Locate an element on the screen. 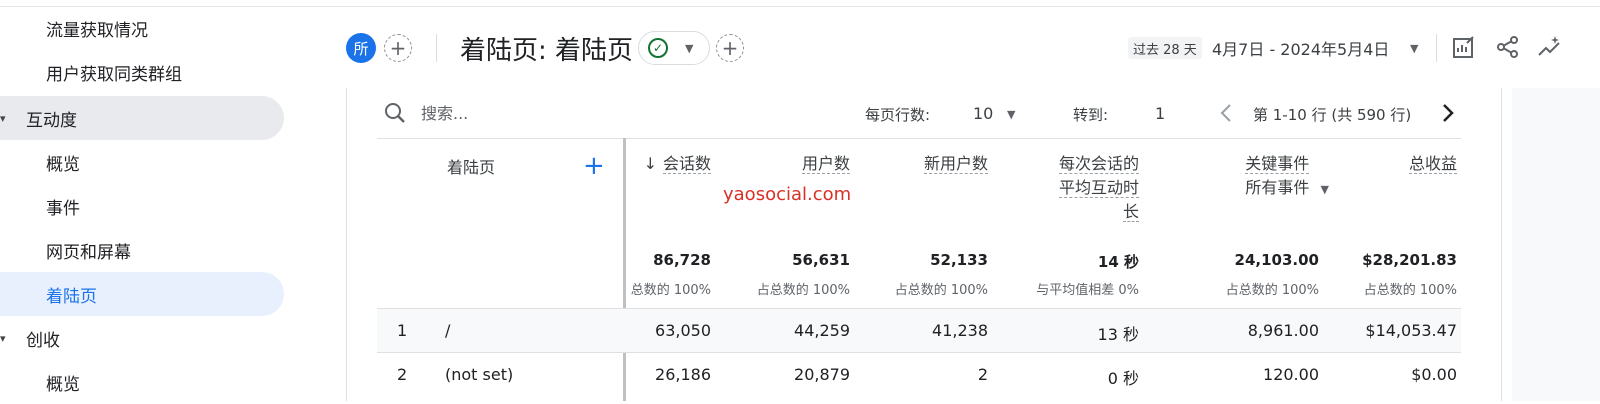 The width and height of the screenshot is (1600, 404). sidebar-group-monetization: ▾ 创收 is located at coordinates (30, 338).